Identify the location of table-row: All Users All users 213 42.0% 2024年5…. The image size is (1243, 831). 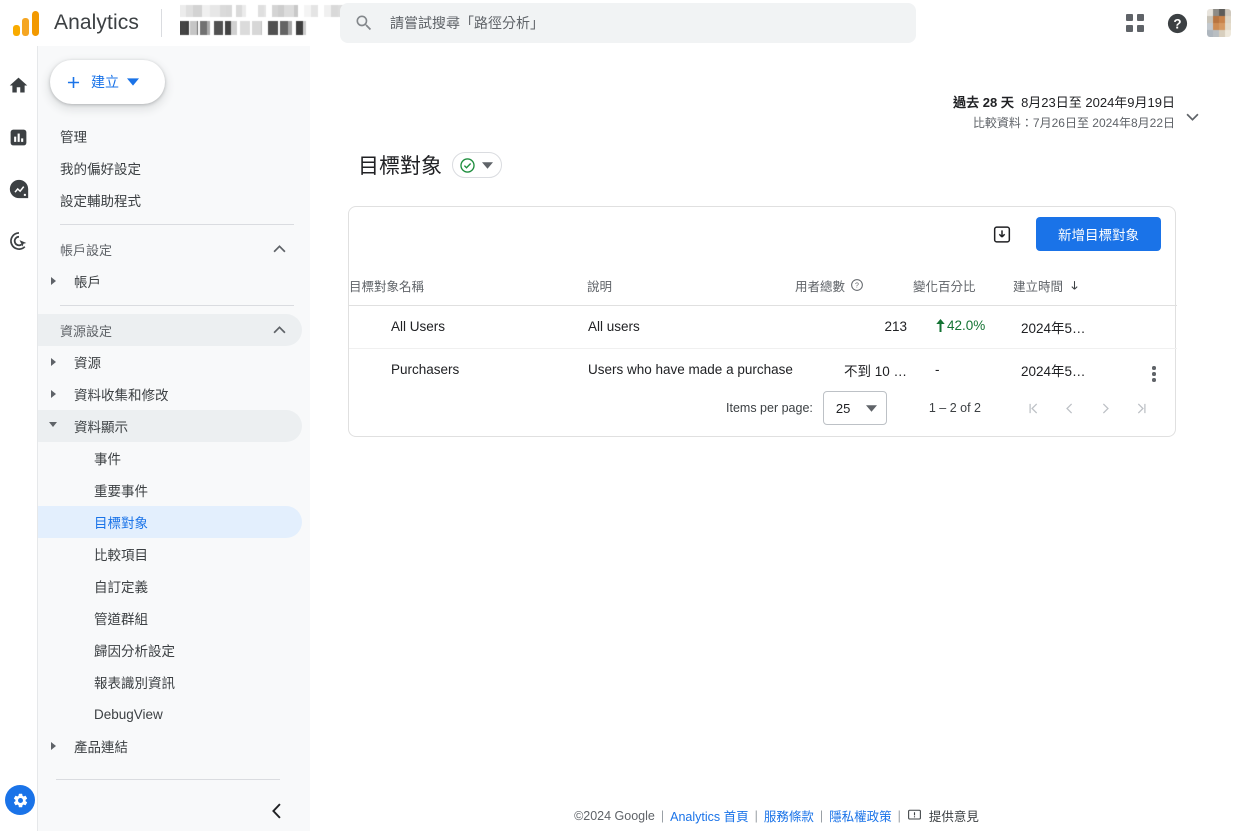
(763, 327).